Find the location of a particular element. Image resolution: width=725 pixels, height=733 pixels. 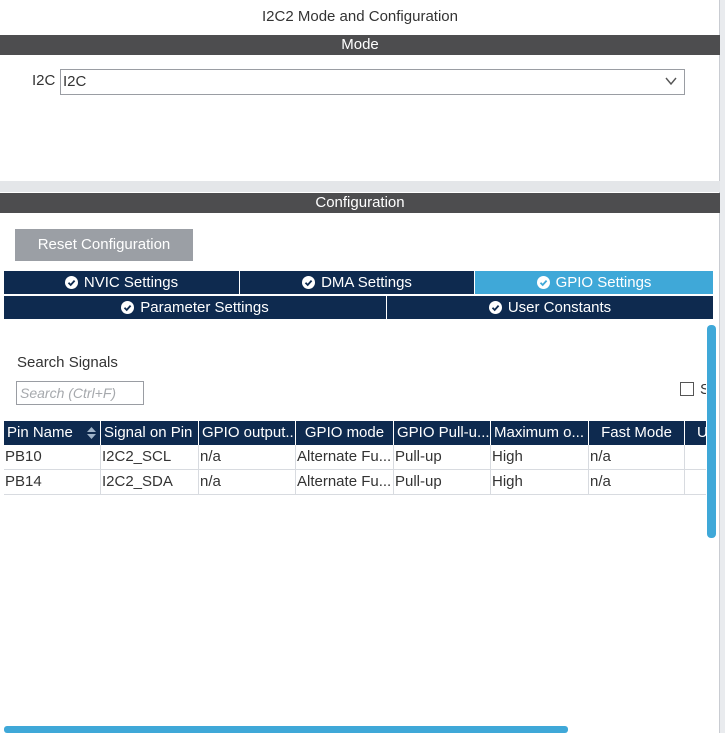

configuration-section-header: Configuration is located at coordinates (360, 203).